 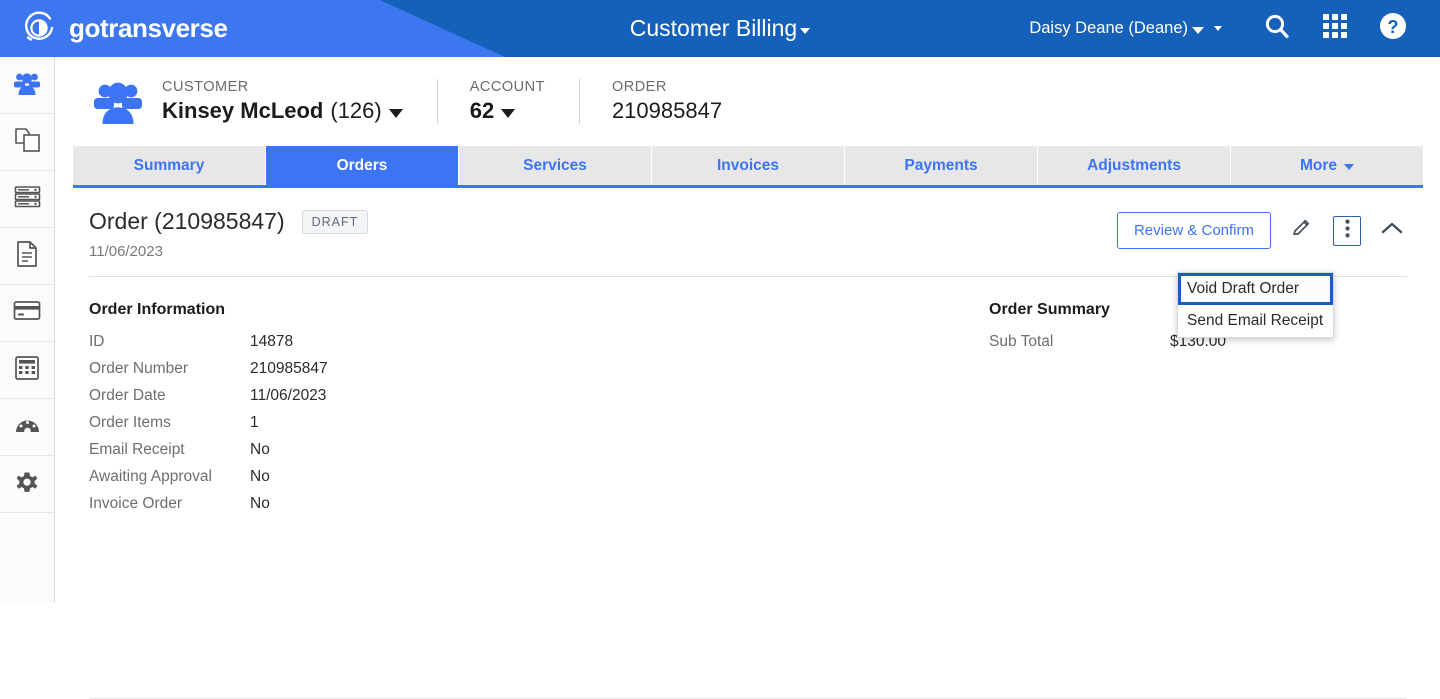 I want to click on info-value: 1, so click(x=254, y=422).